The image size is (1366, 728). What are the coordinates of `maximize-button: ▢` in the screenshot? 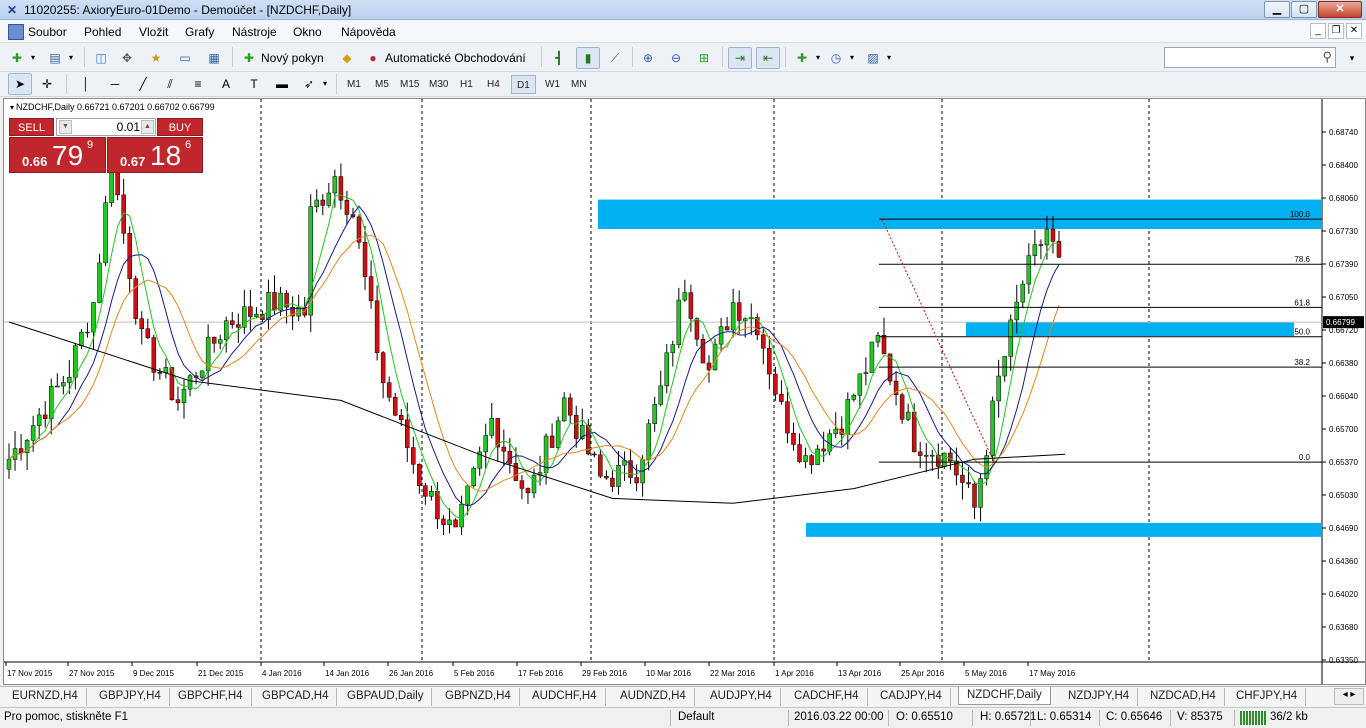 It's located at (1304, 9).